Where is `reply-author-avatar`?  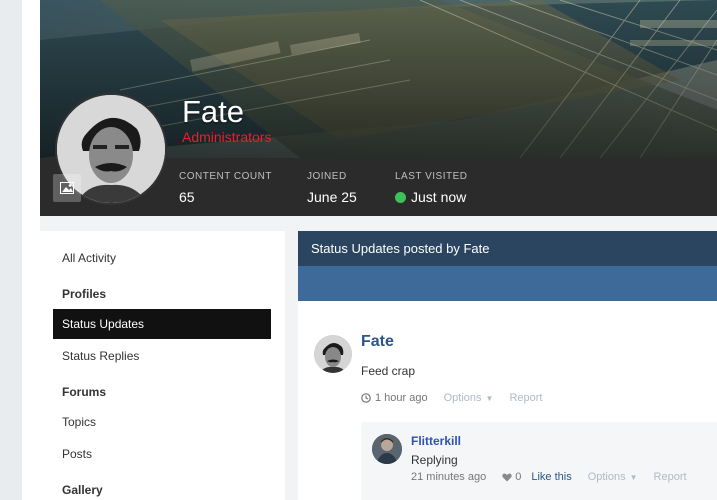
reply-author-avatar is located at coordinates (387, 449).